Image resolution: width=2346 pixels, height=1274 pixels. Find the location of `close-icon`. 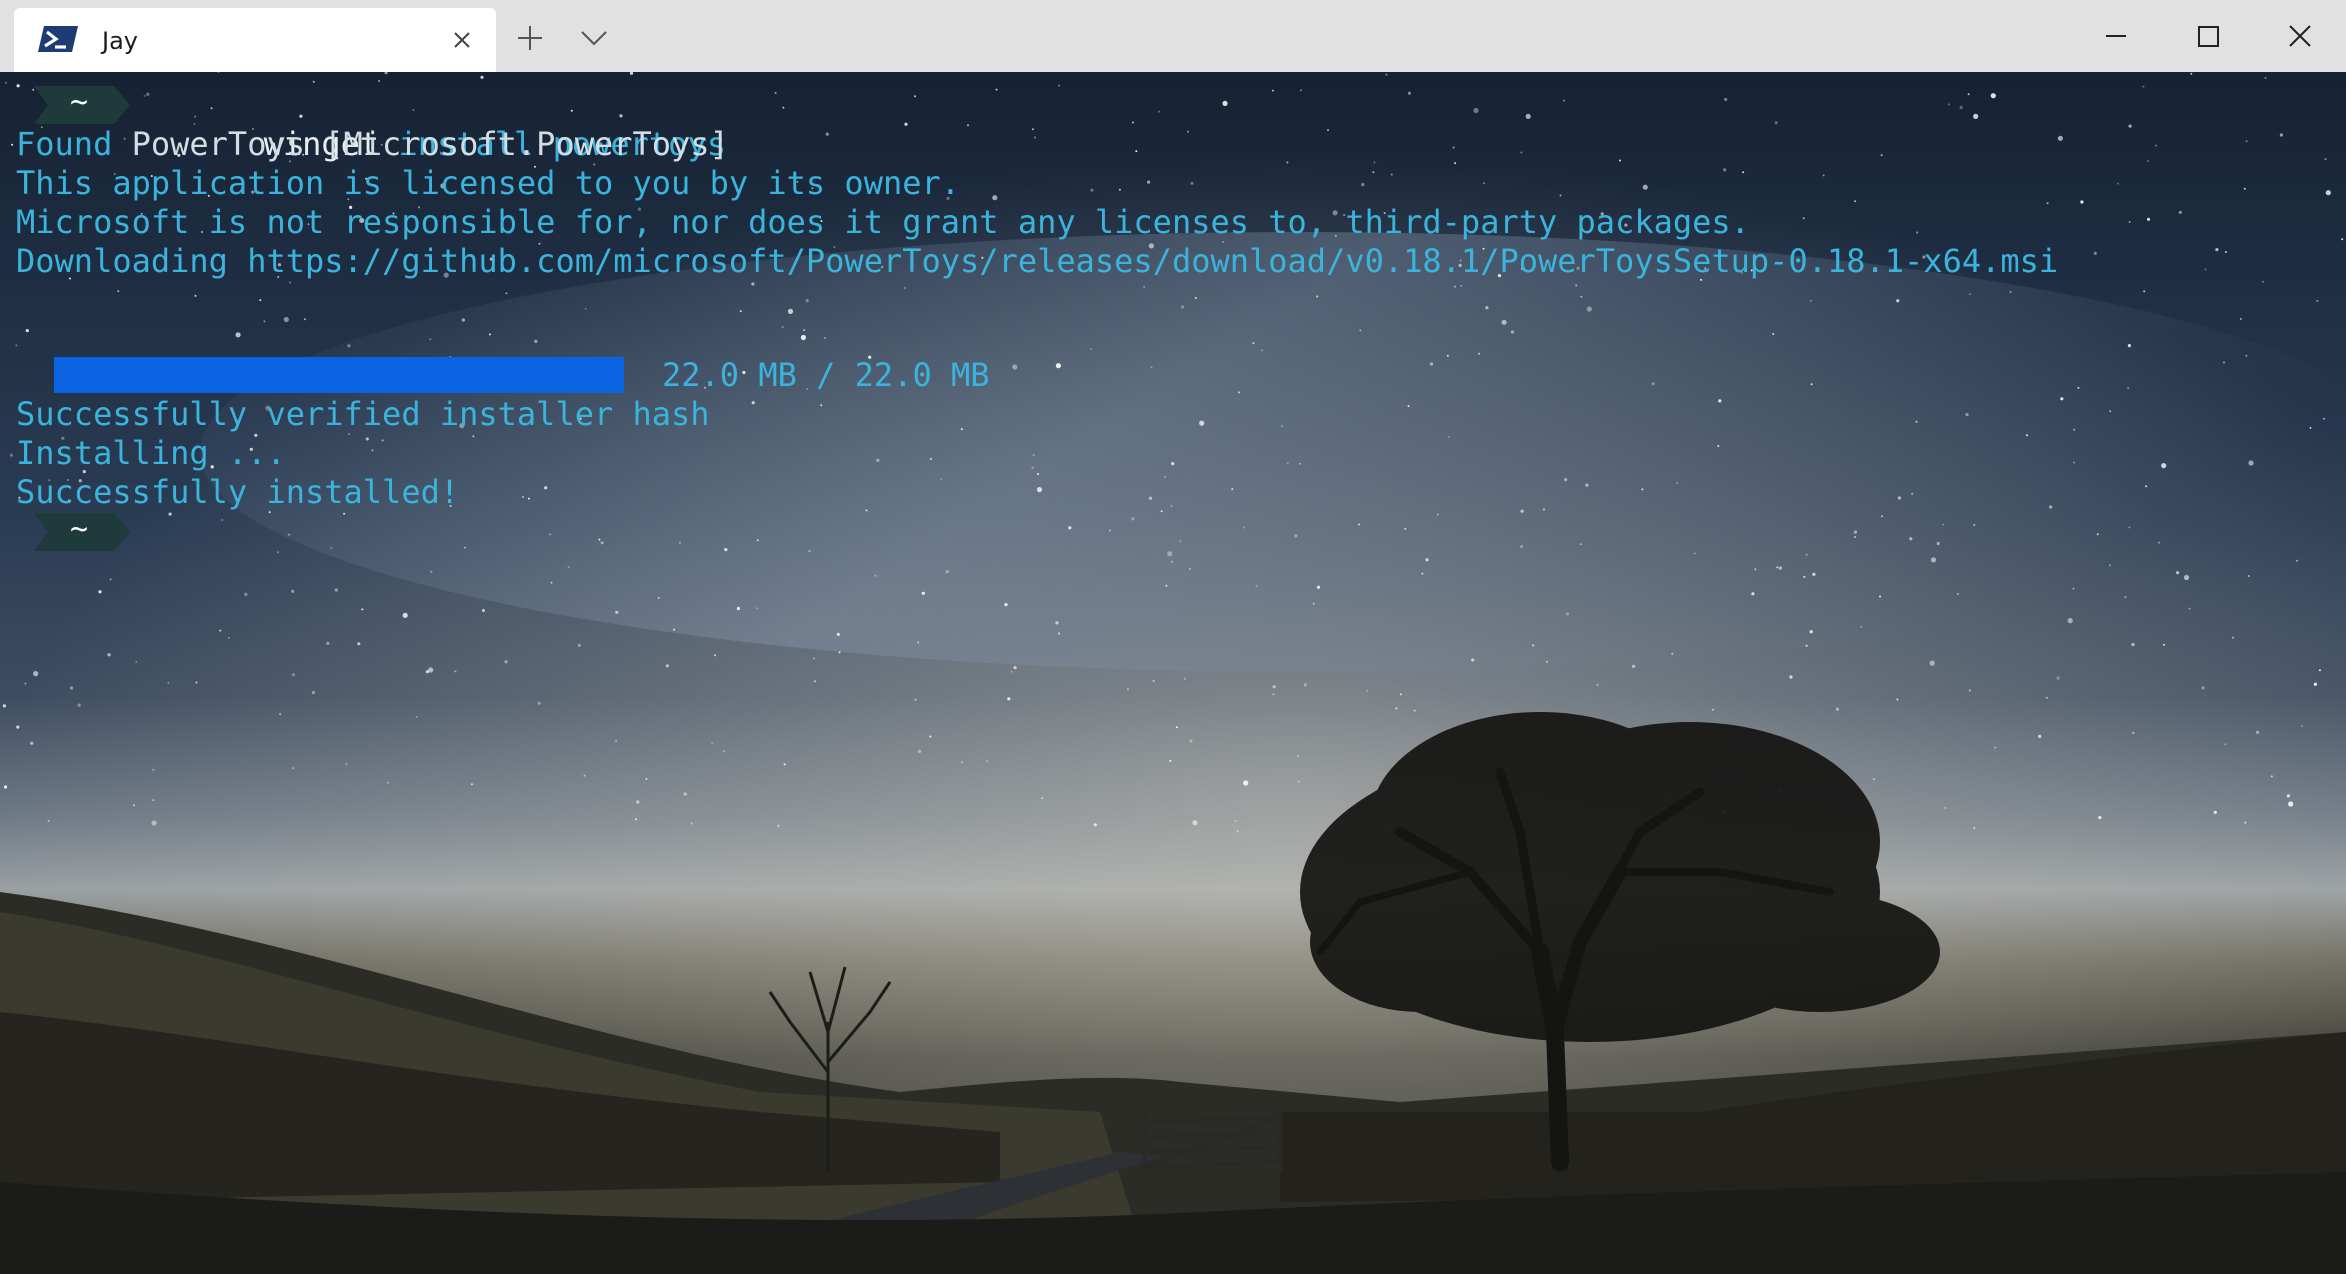

close-icon is located at coordinates (462, 40).